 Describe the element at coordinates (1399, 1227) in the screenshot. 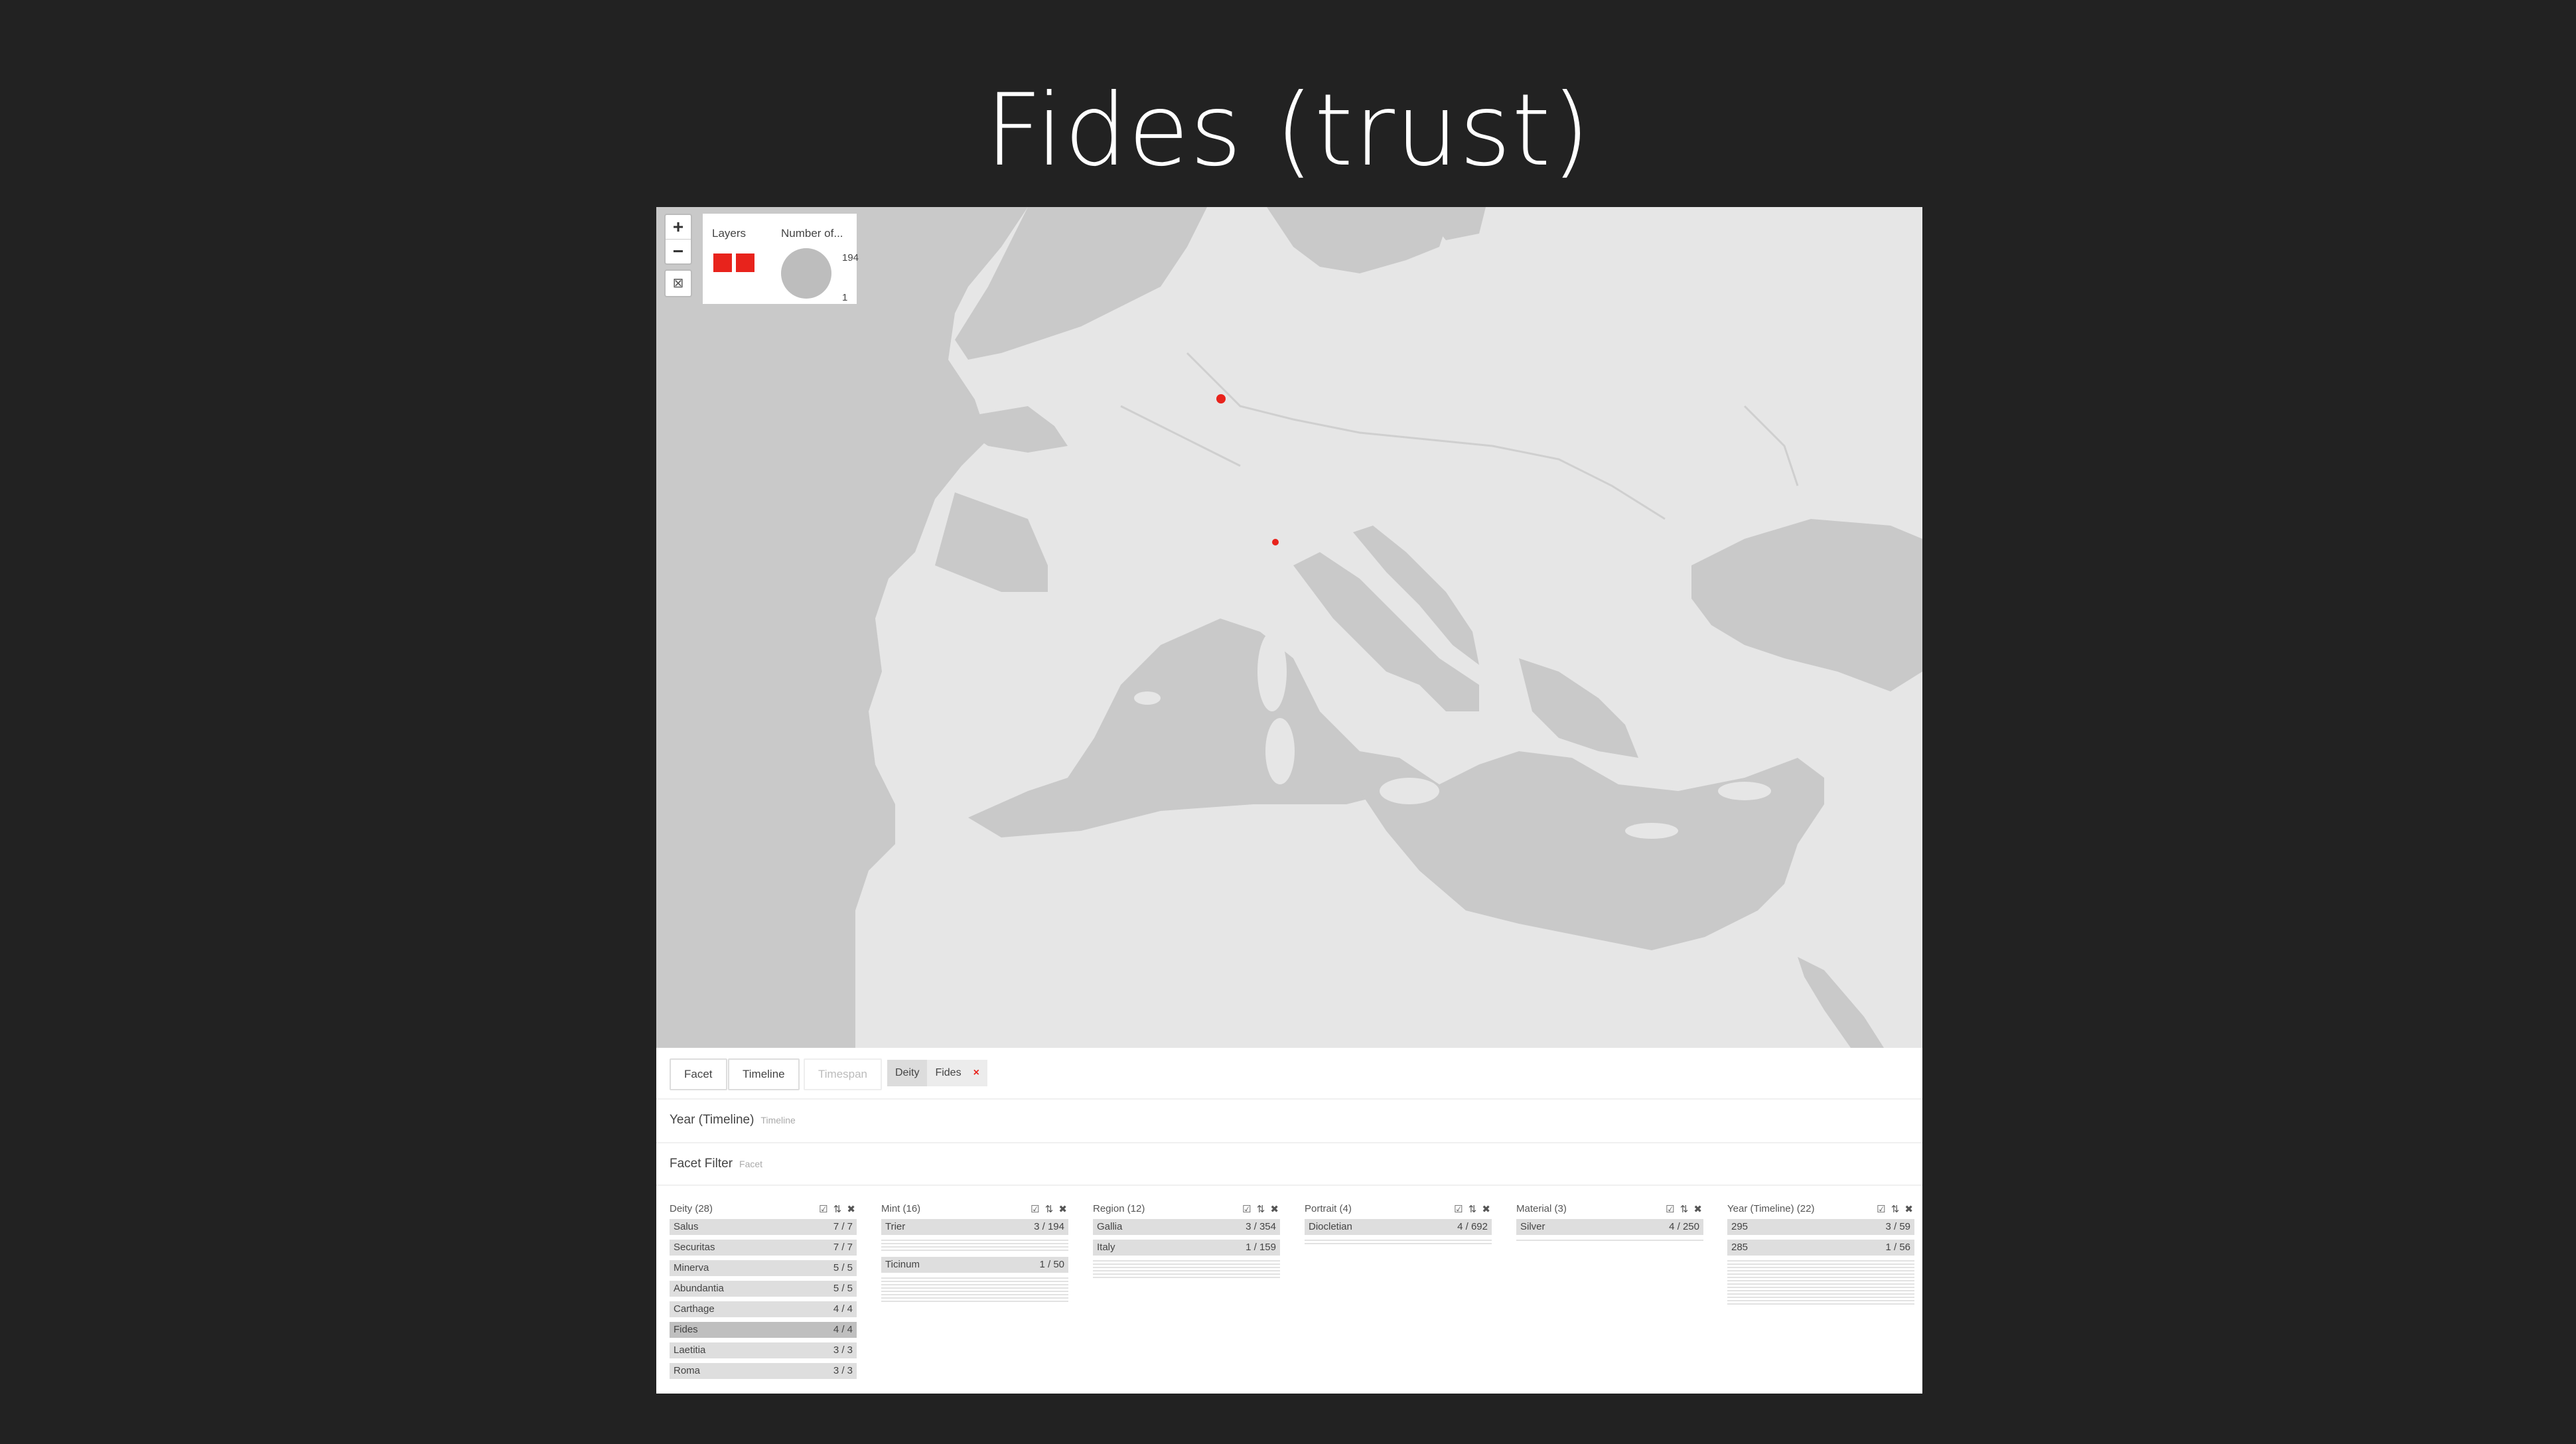

I see `facet-row: Diocletian 4 / 692` at that location.